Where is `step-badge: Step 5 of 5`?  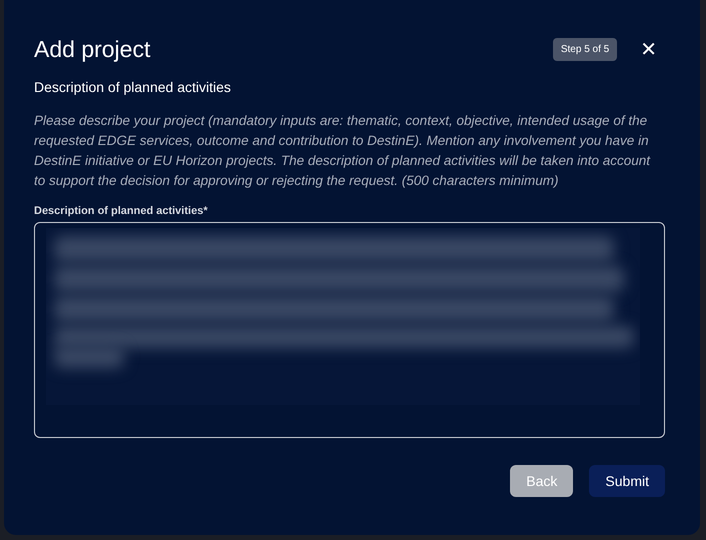 step-badge: Step 5 of 5 is located at coordinates (585, 49).